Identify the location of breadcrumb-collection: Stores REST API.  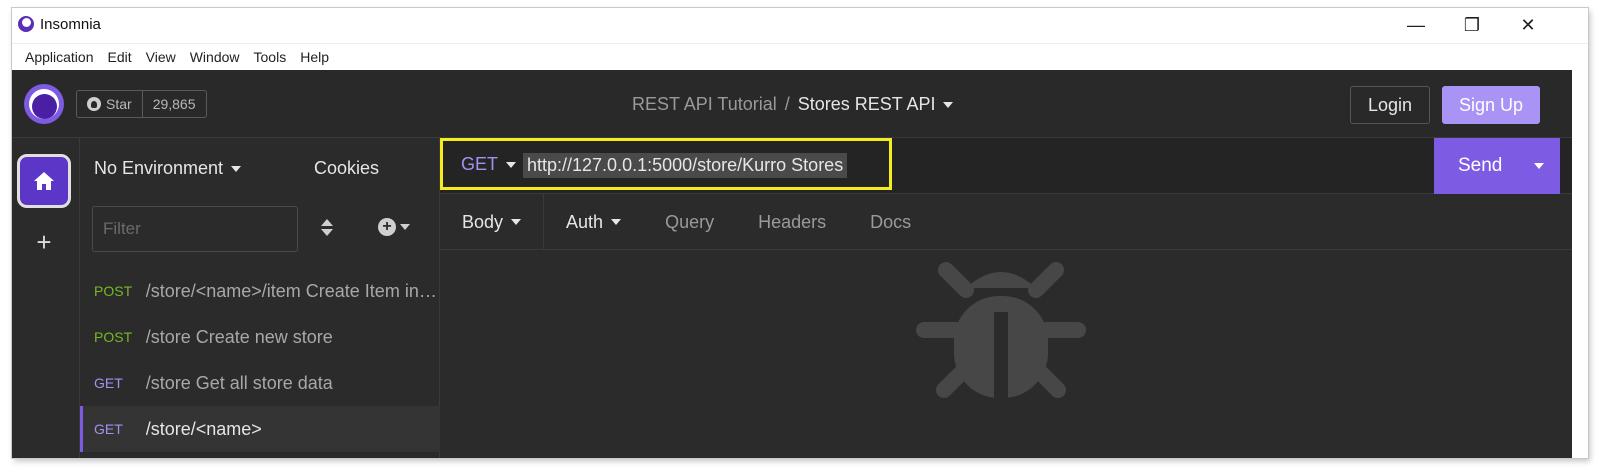
(867, 104).